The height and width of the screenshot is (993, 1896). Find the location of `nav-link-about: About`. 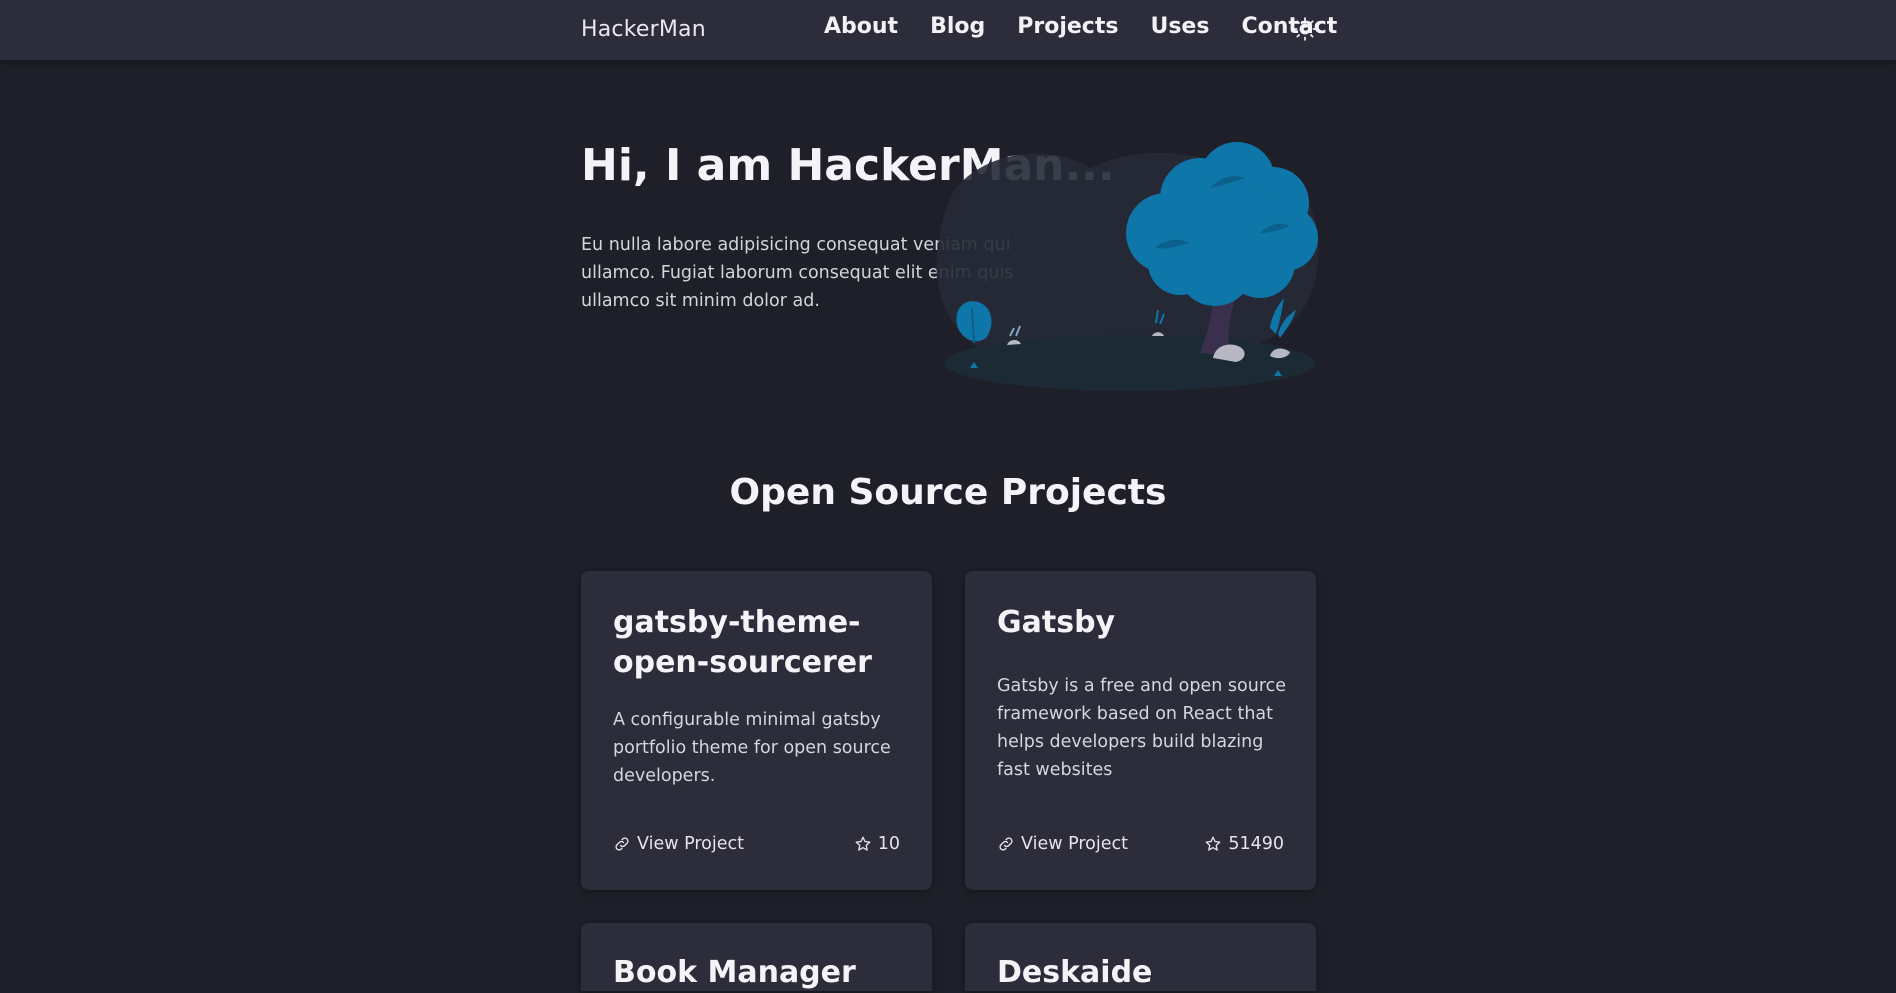

nav-link-about: About is located at coordinates (861, 26).